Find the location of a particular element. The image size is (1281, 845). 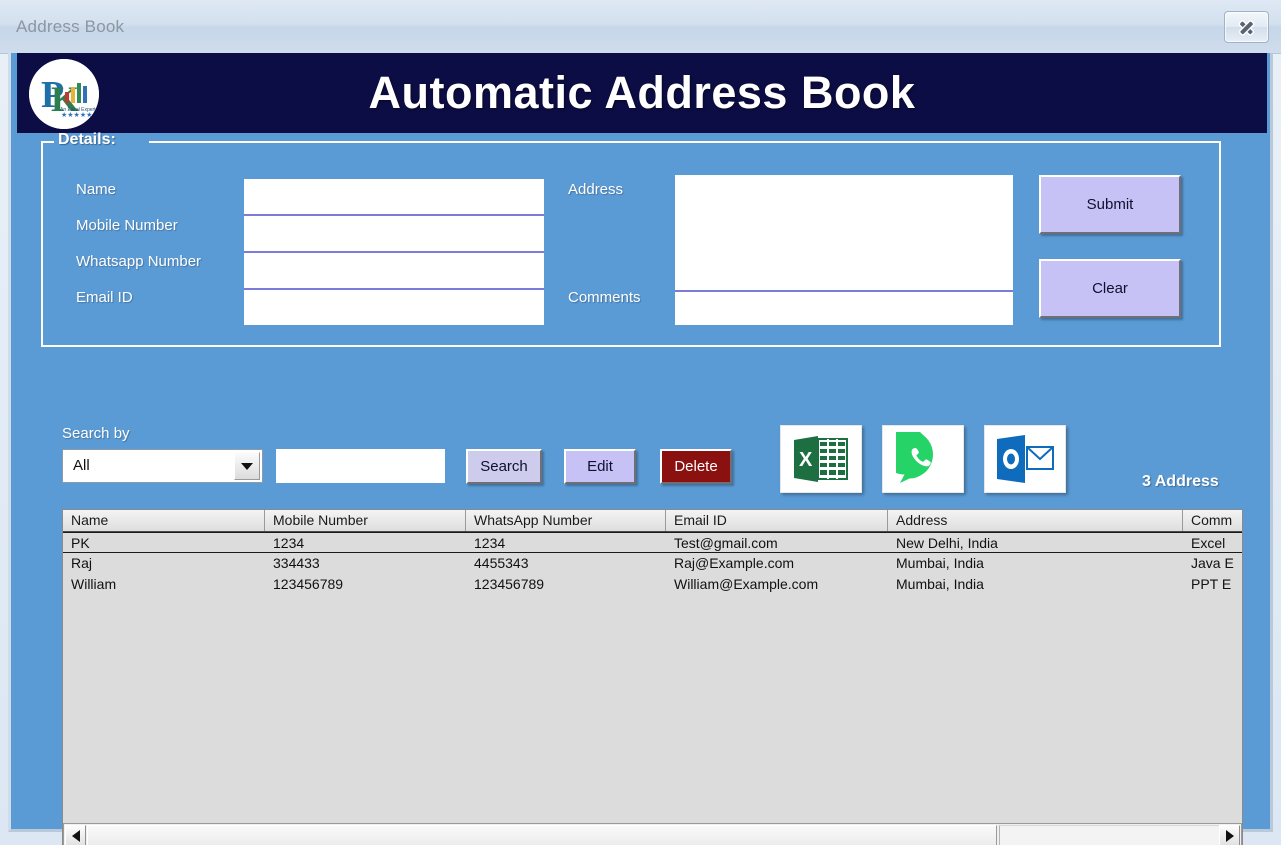

cell-email: Raj@Example.com is located at coordinates (734, 563).